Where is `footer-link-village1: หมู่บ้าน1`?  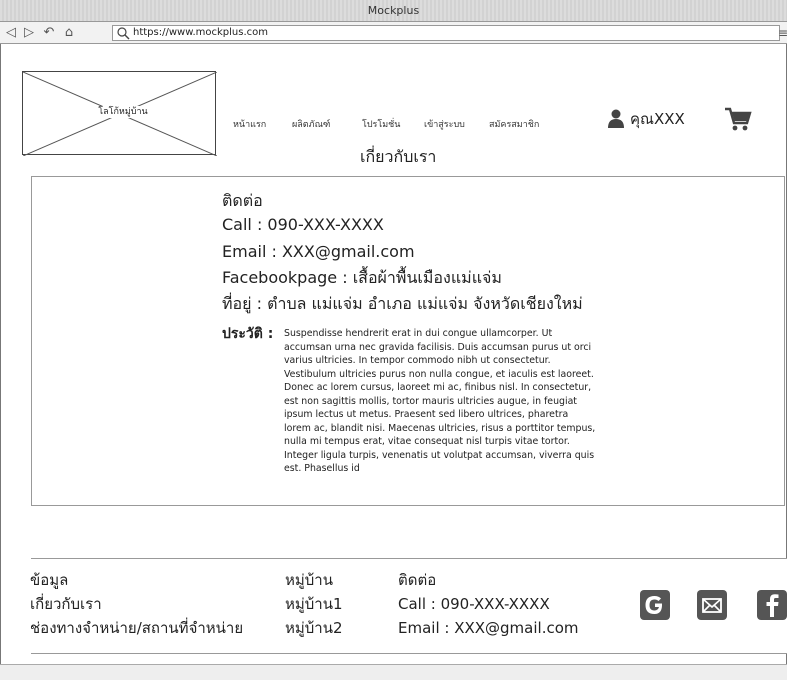
footer-link-village1: หมู่บ้าน1 is located at coordinates (314, 604).